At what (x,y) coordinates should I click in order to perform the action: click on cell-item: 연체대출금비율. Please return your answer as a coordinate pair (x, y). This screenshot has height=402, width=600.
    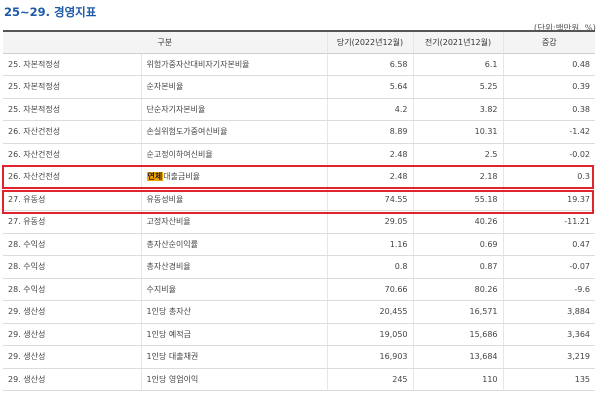
    Looking at the image, I should click on (234, 177).